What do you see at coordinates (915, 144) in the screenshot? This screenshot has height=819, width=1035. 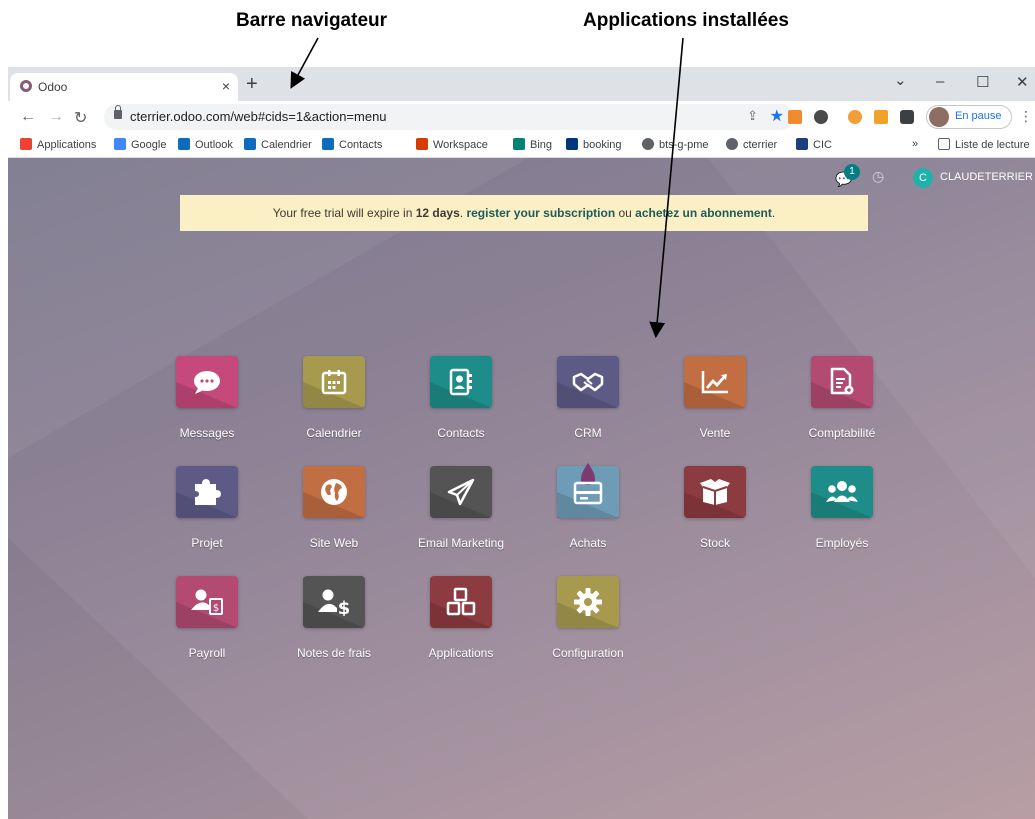 I see `bookmarks-more-button: »` at bounding box center [915, 144].